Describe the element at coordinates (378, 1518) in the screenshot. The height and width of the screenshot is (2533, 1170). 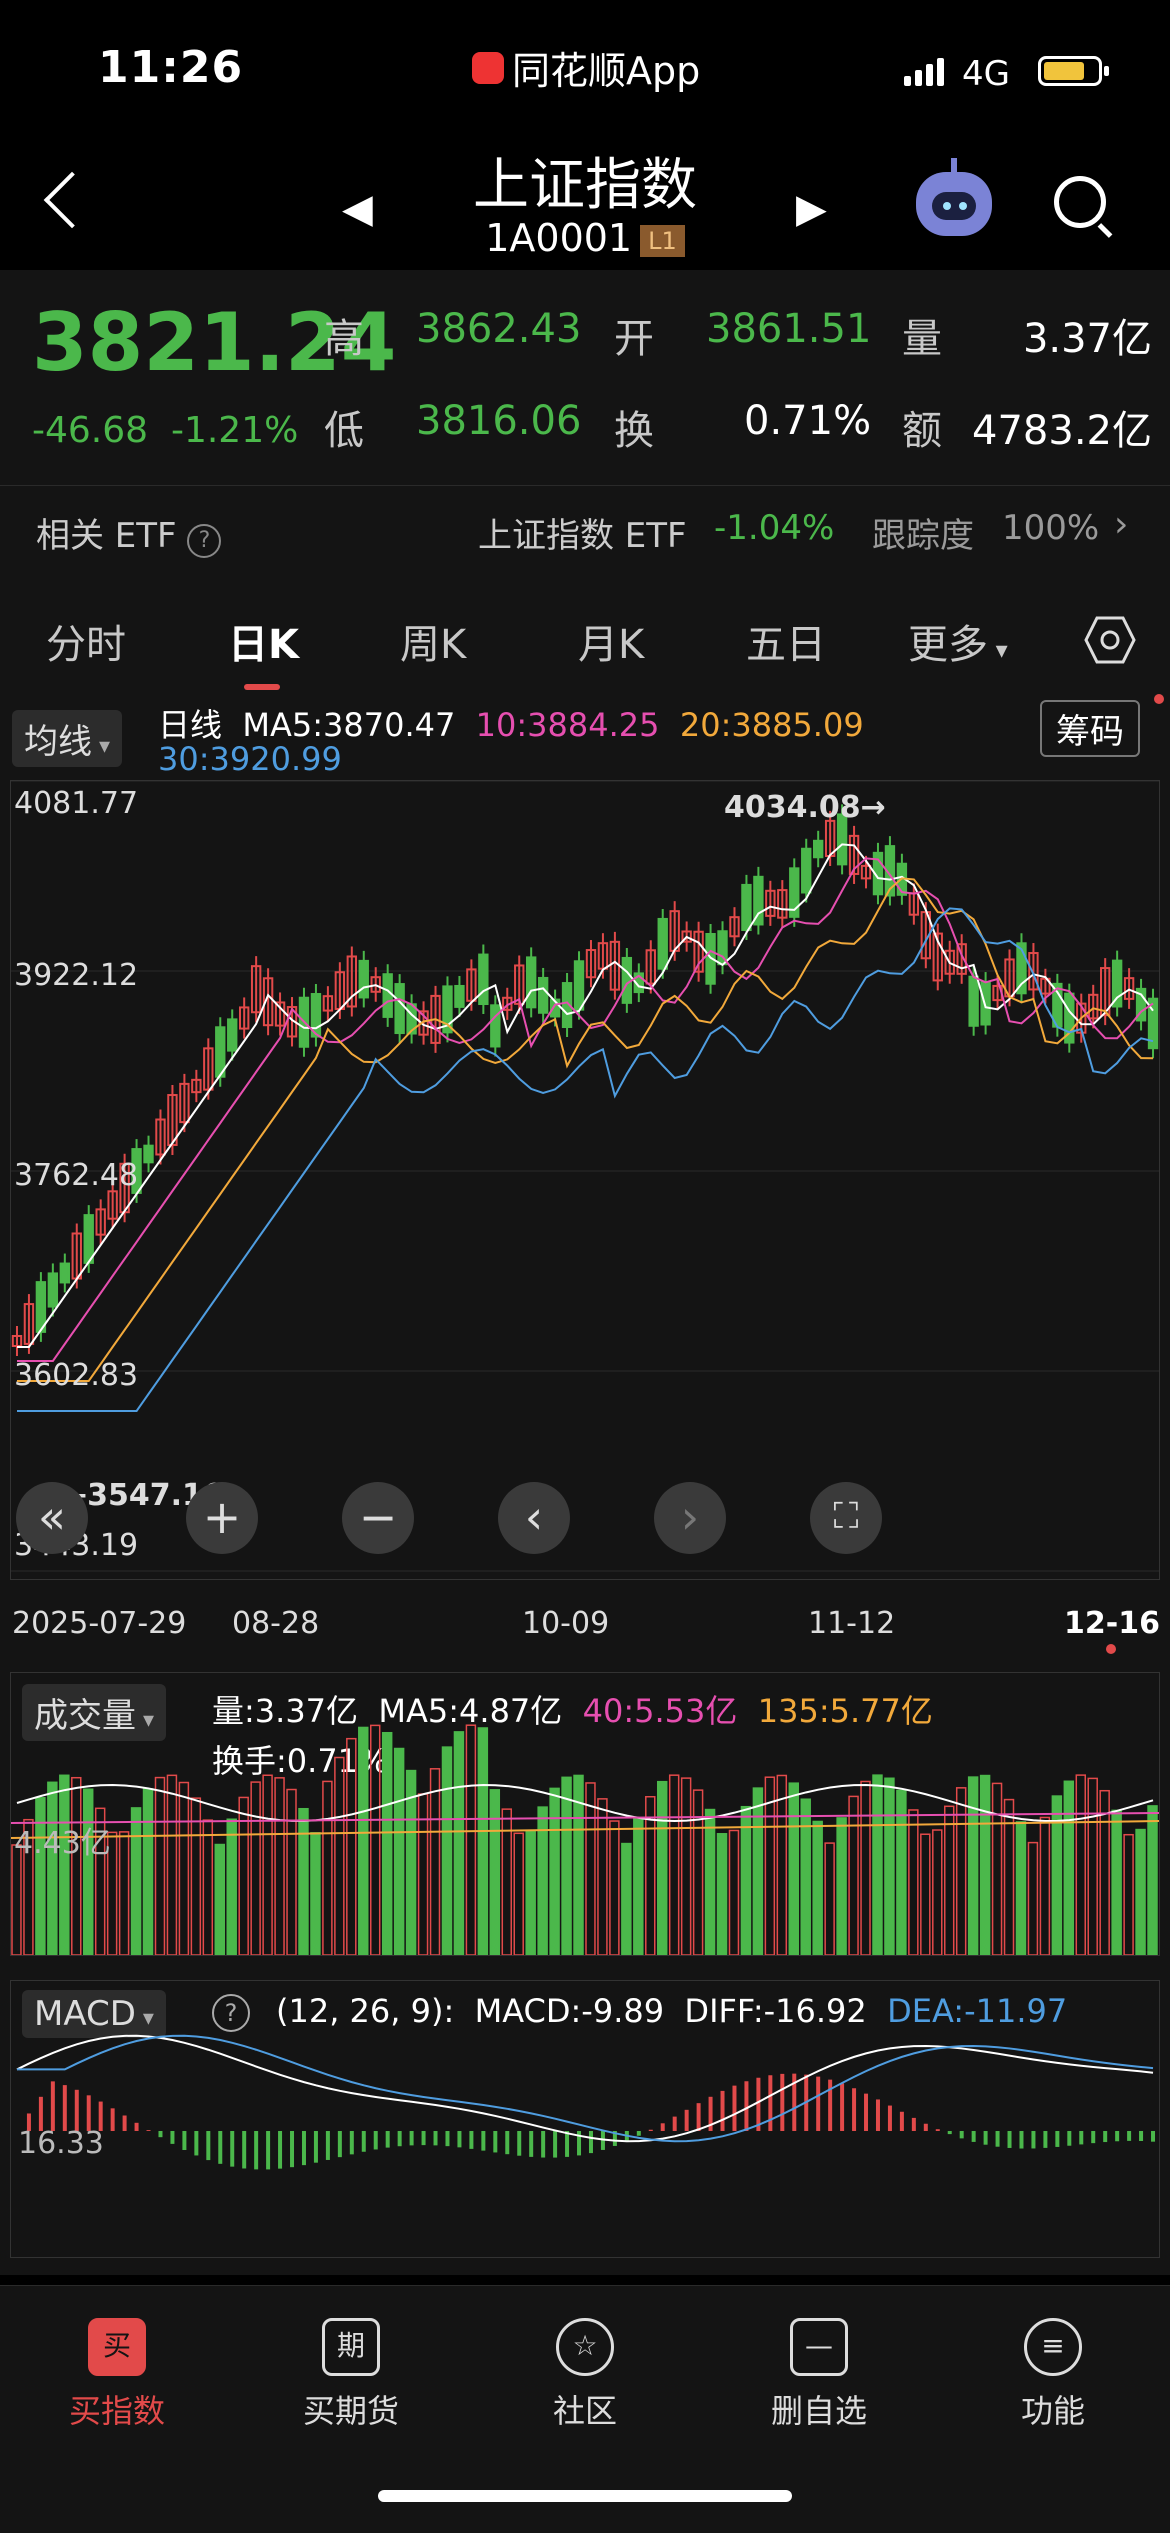
I see `zoom-out-icon: −` at that location.